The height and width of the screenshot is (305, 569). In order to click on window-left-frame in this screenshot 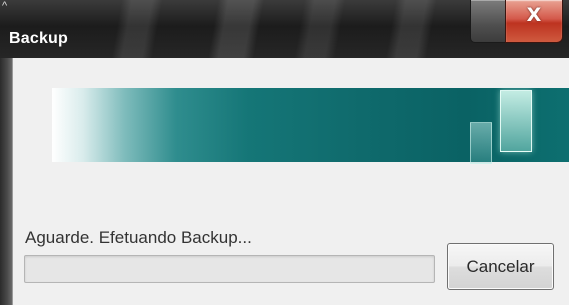, I will do `click(6, 181)`.